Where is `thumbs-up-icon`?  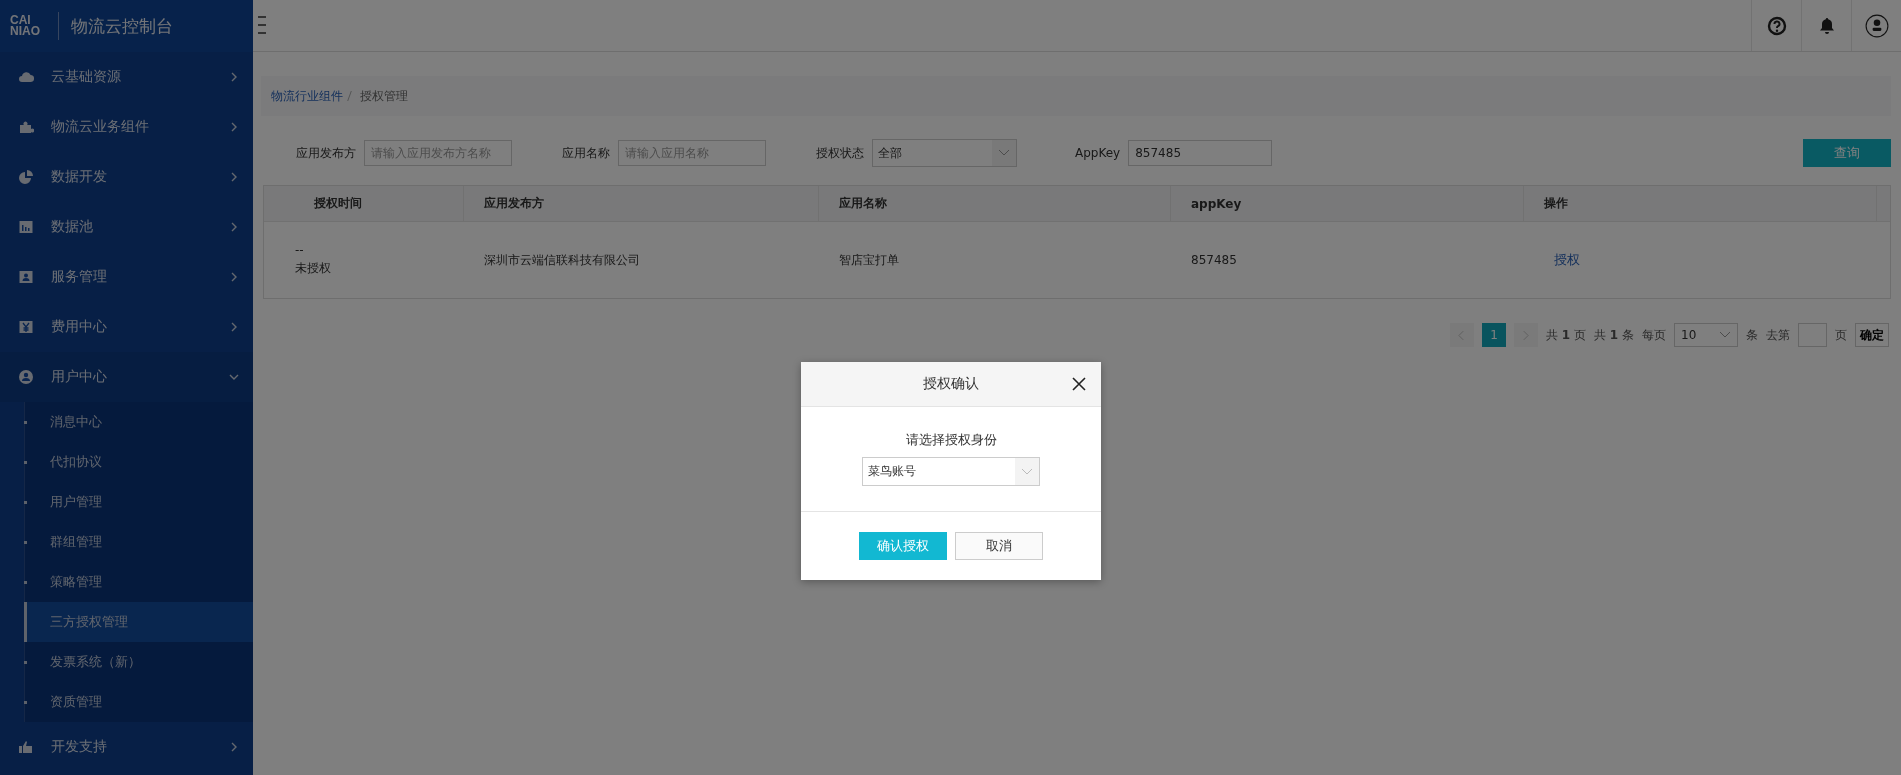 thumbs-up-icon is located at coordinates (26, 747).